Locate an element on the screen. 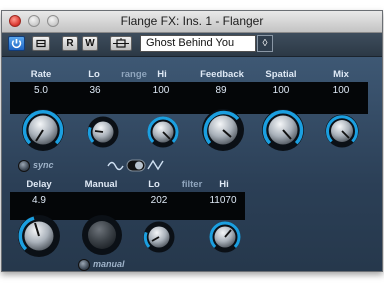 Image resolution: width=384 pixels, height=288 pixels. sync-toggle is located at coordinates (24, 166).